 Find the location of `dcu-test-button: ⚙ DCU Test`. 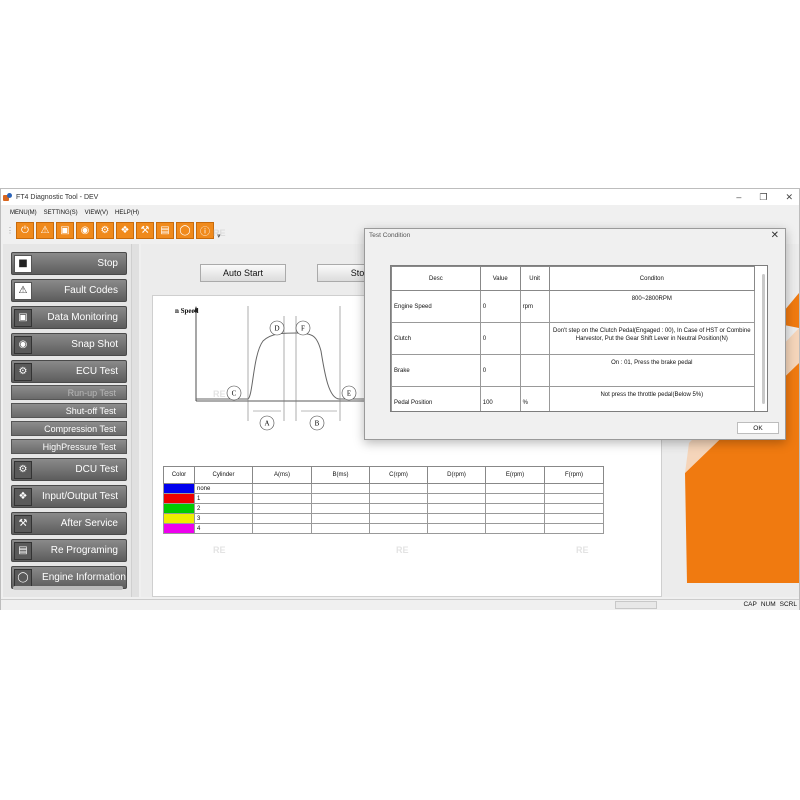

dcu-test-button: ⚙ DCU Test is located at coordinates (69, 469).